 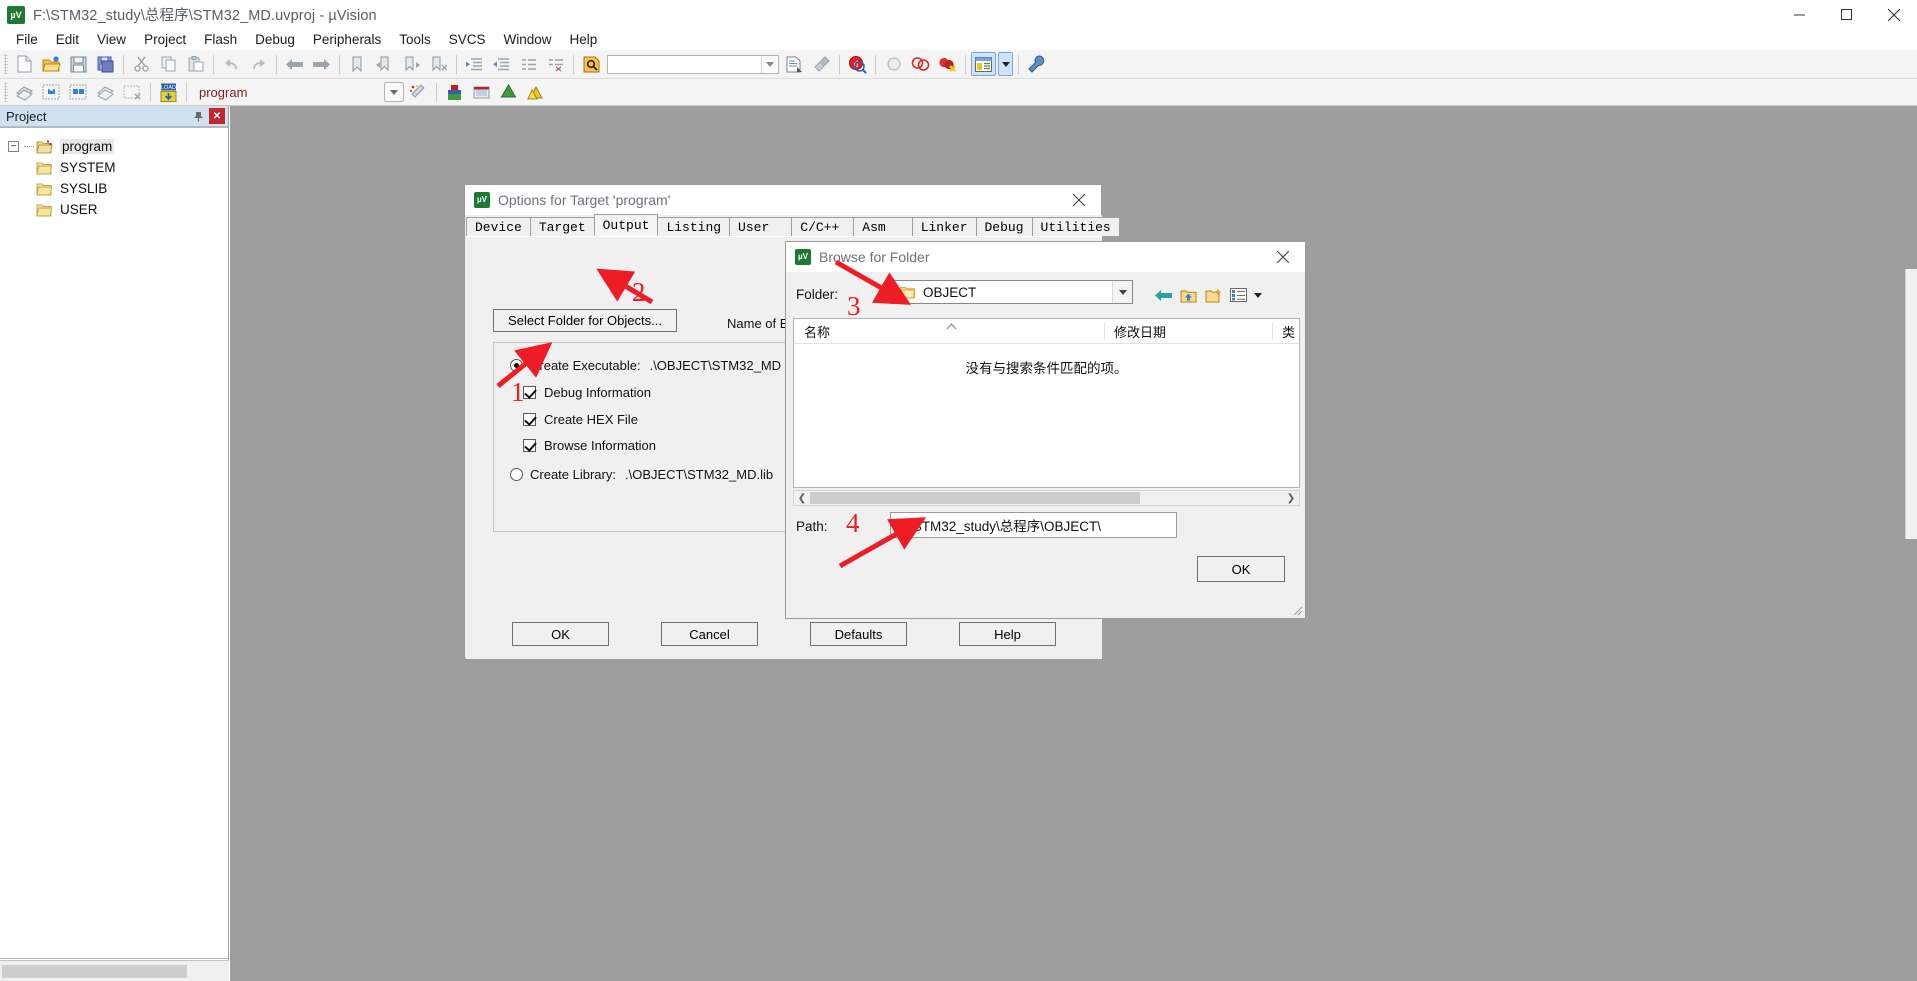 I want to click on navigate-back-icon, so click(x=294, y=64).